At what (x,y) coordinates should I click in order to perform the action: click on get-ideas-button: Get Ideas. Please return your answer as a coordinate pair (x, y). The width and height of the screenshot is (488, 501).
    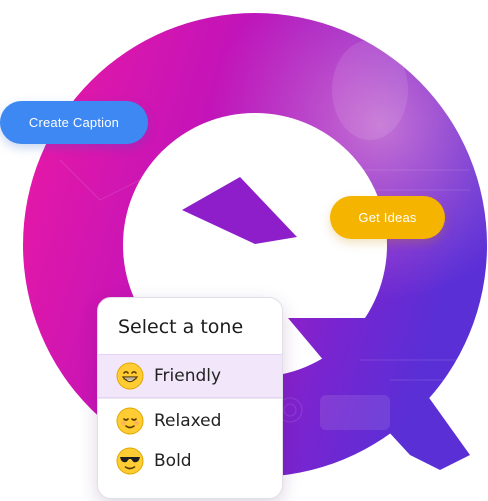
    Looking at the image, I should click on (387, 217).